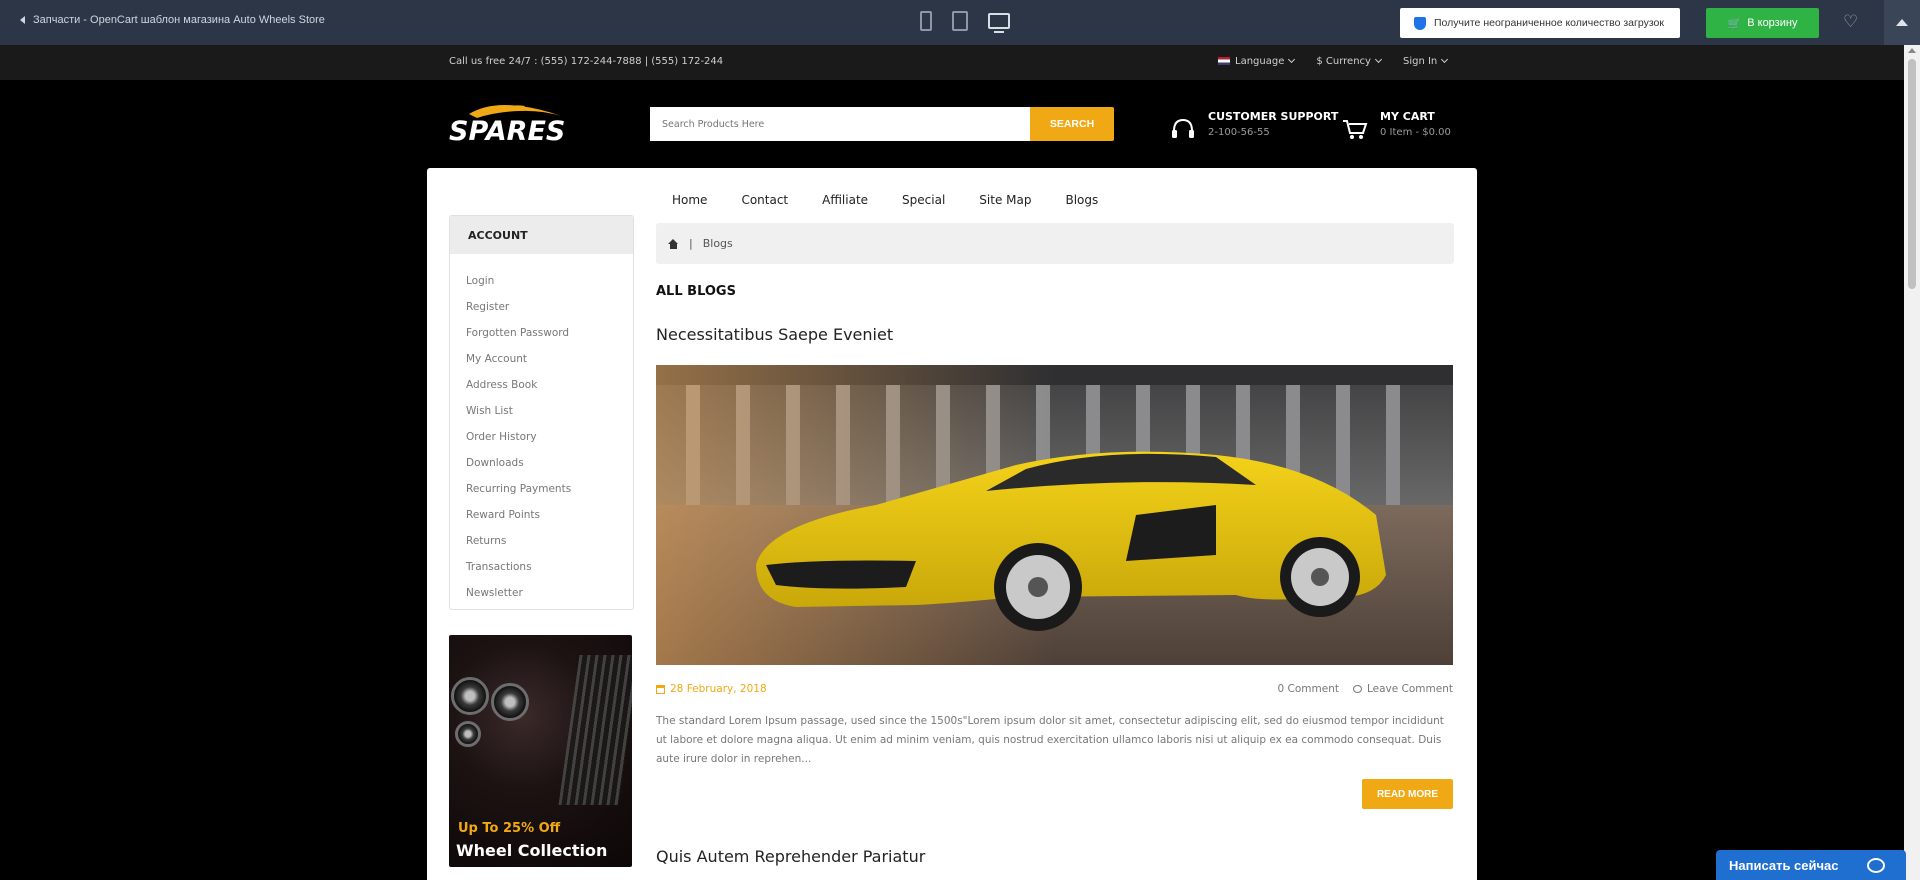 Image resolution: width=1920 pixels, height=880 pixels. Describe the element at coordinates (1902, 22) in the screenshot. I see `collapse-bar-button` at that location.